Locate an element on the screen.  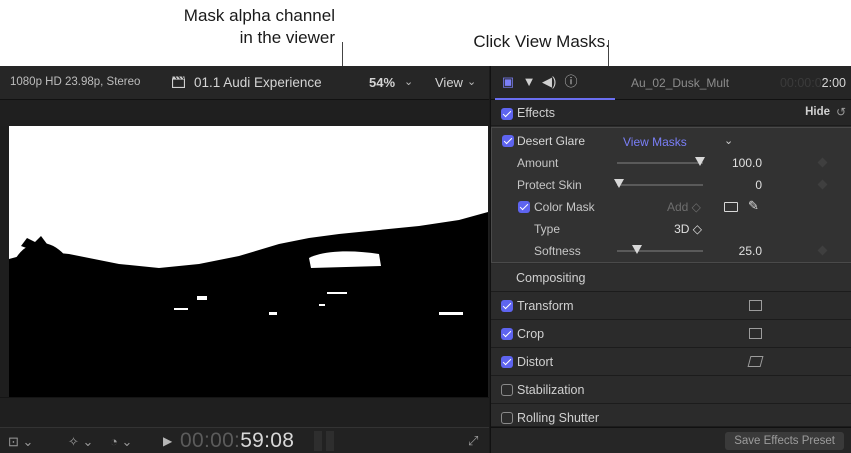
distort-checkbox is located at coordinates (507, 362).